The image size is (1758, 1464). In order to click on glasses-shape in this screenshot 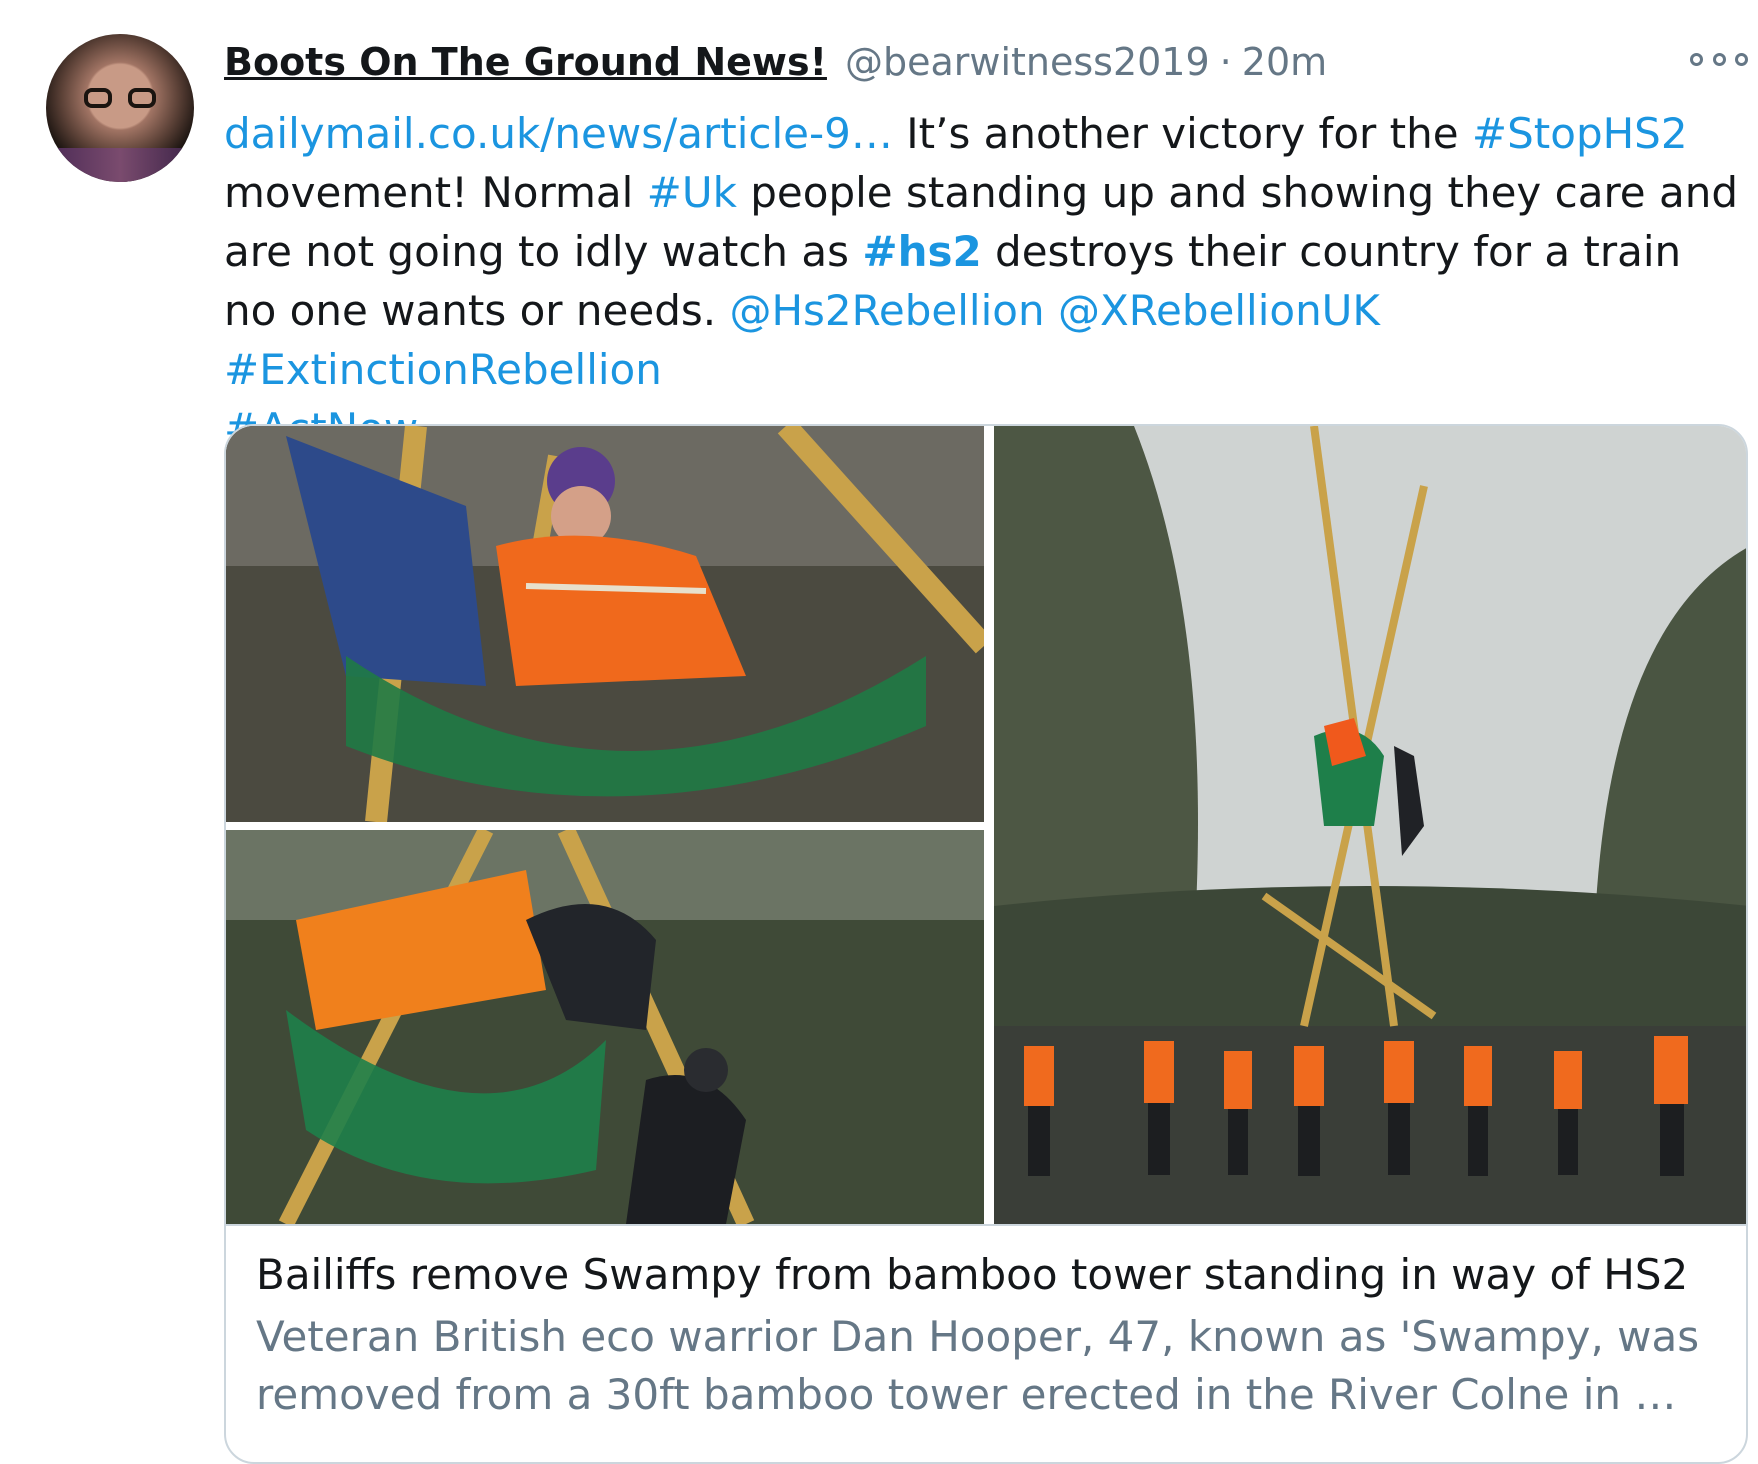, I will do `click(120, 99)`.